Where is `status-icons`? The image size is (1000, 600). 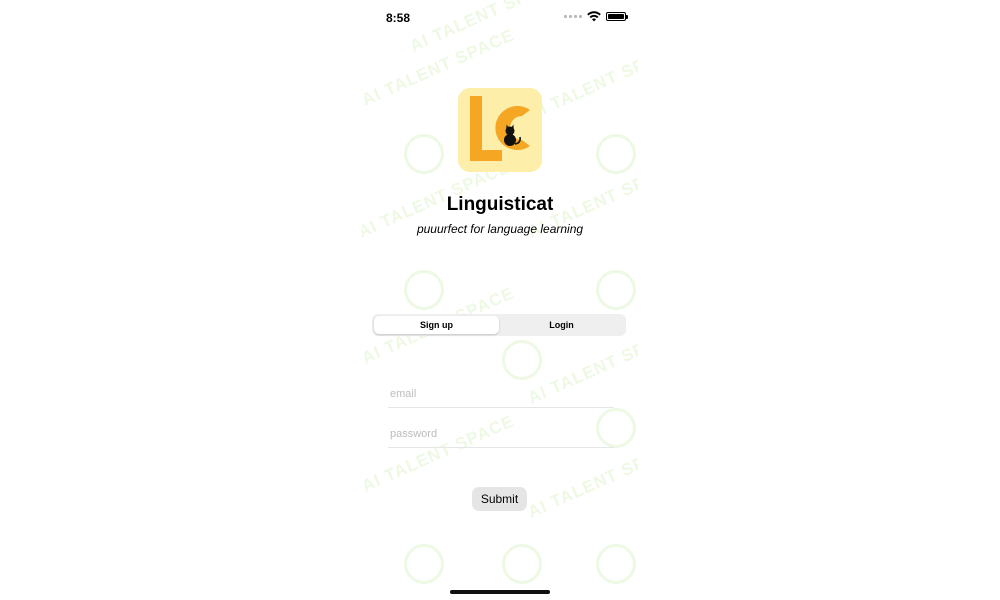 status-icons is located at coordinates (596, 16).